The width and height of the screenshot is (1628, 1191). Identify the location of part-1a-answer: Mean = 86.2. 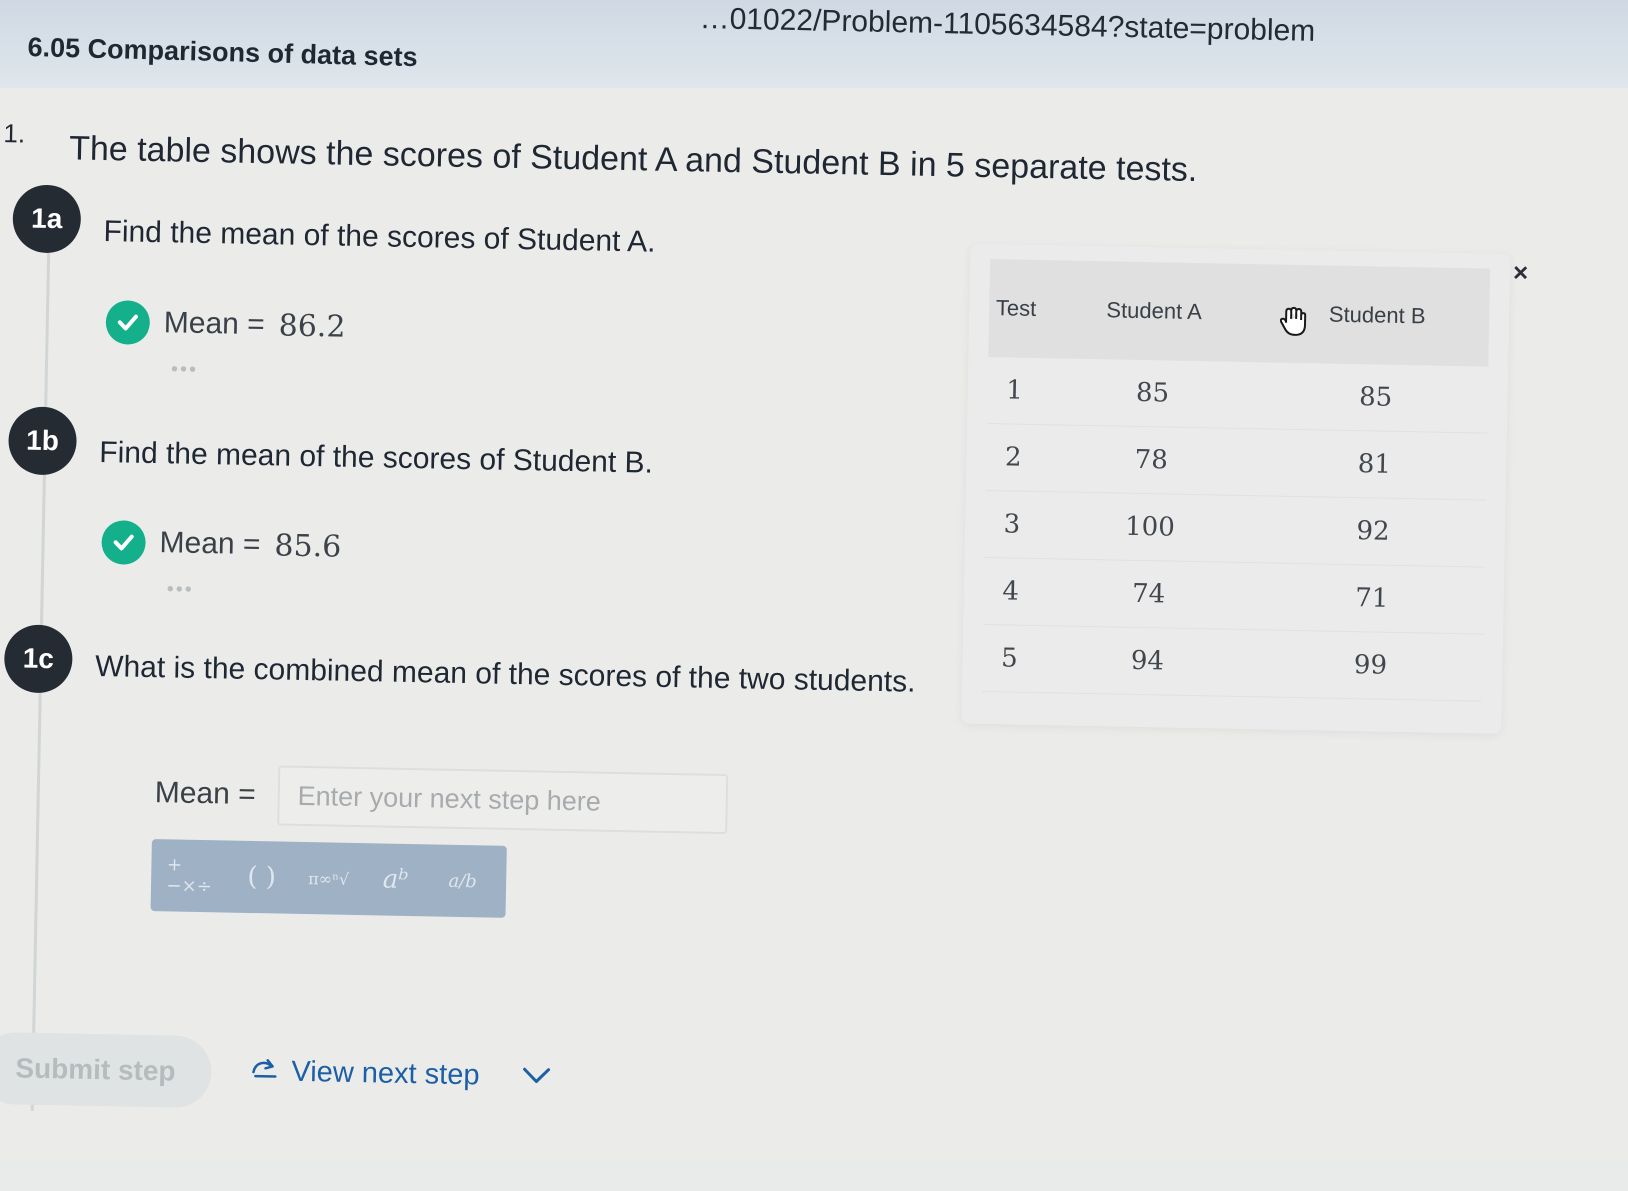
(225, 324).